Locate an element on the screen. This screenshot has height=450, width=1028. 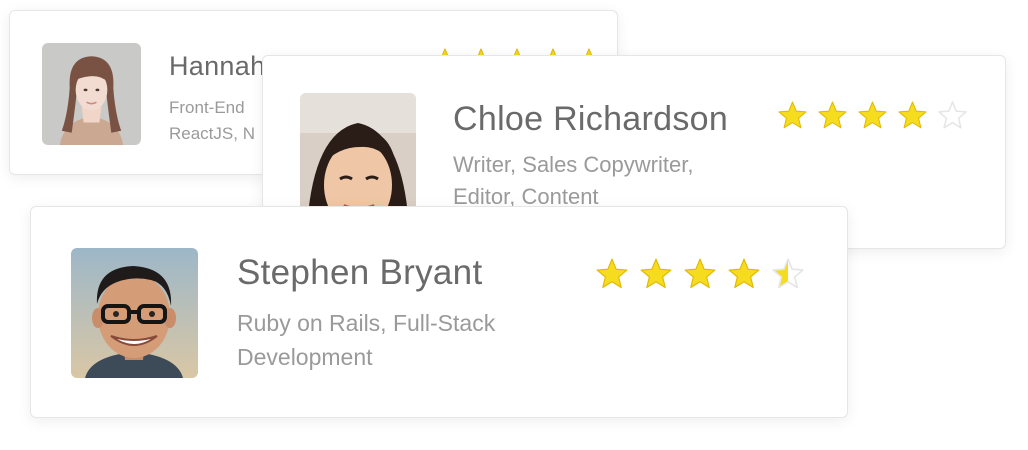
woman-portrait-icon is located at coordinates (91, 94).